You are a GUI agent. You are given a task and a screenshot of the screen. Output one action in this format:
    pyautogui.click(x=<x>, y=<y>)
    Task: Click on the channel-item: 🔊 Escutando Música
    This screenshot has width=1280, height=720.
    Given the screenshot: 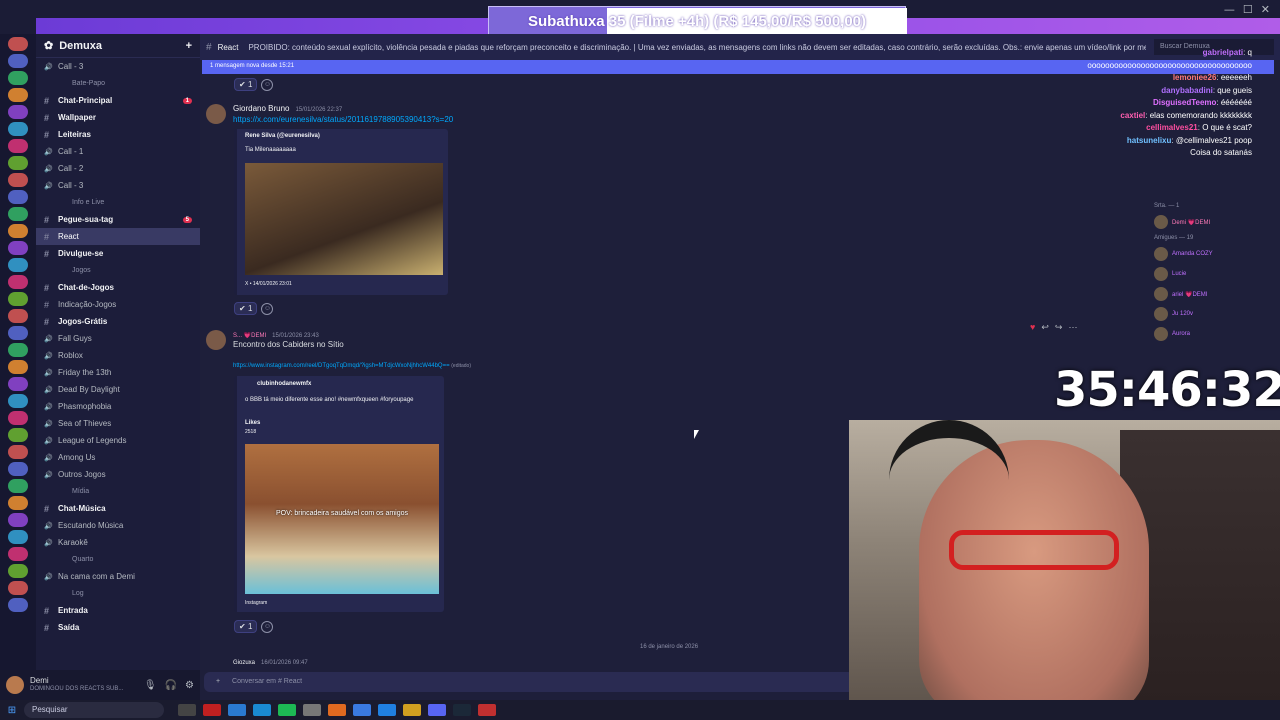 What is the action you would take?
    pyautogui.click(x=118, y=525)
    